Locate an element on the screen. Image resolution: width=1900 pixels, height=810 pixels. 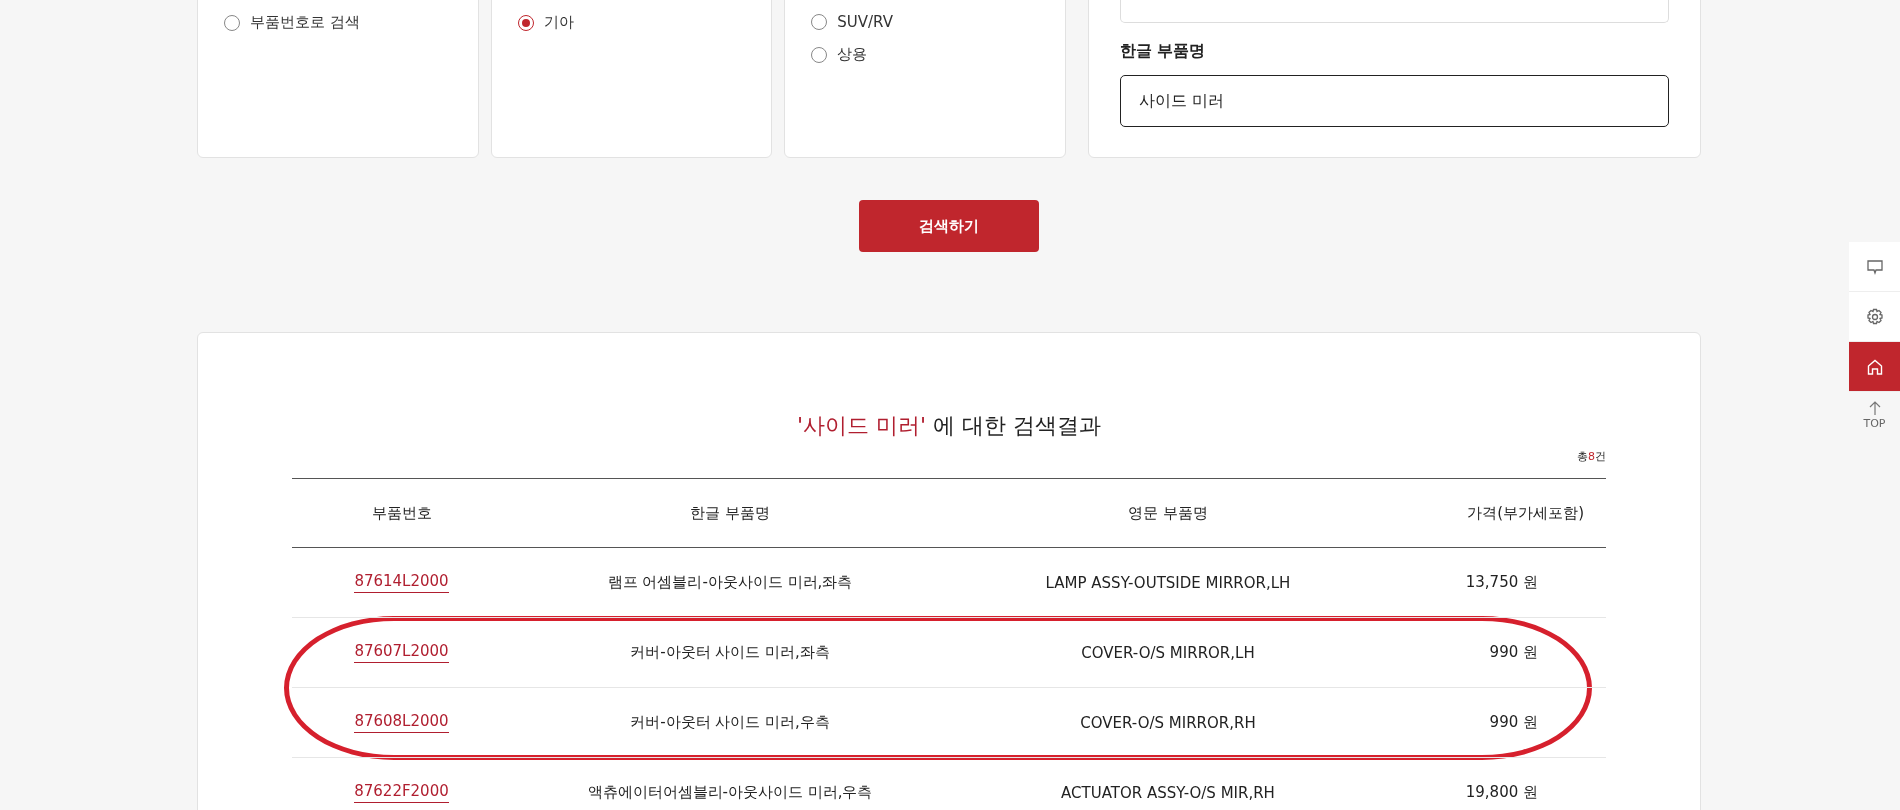
price-cell: 19,800 원 is located at coordinates (1501, 792).